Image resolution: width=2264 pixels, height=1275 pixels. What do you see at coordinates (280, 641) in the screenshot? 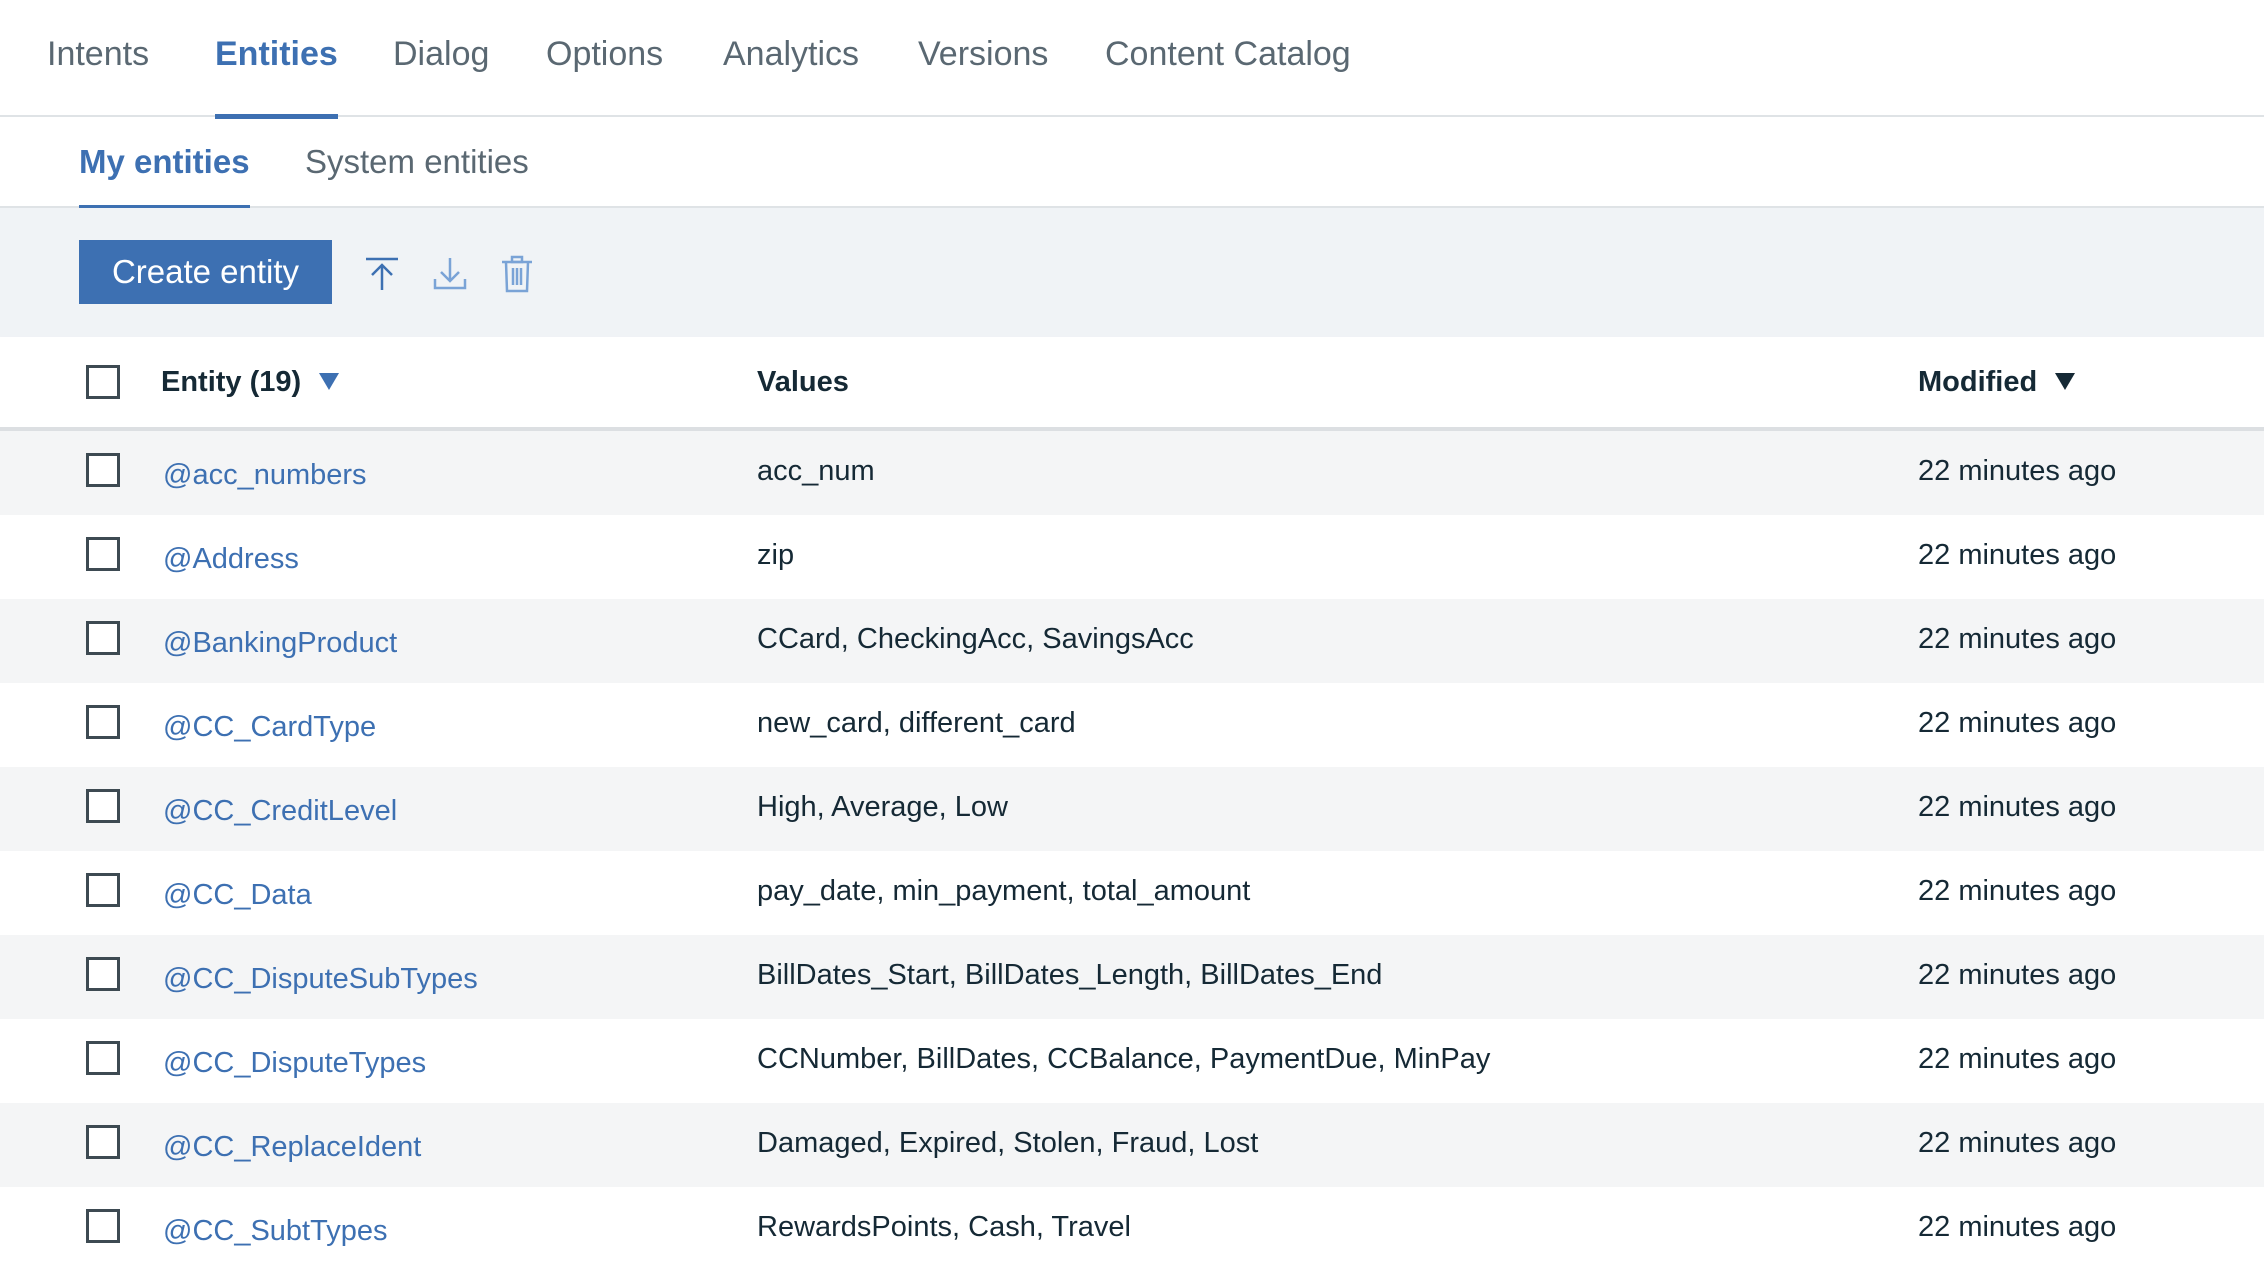
I see `entity-link: @BankingProduct` at bounding box center [280, 641].